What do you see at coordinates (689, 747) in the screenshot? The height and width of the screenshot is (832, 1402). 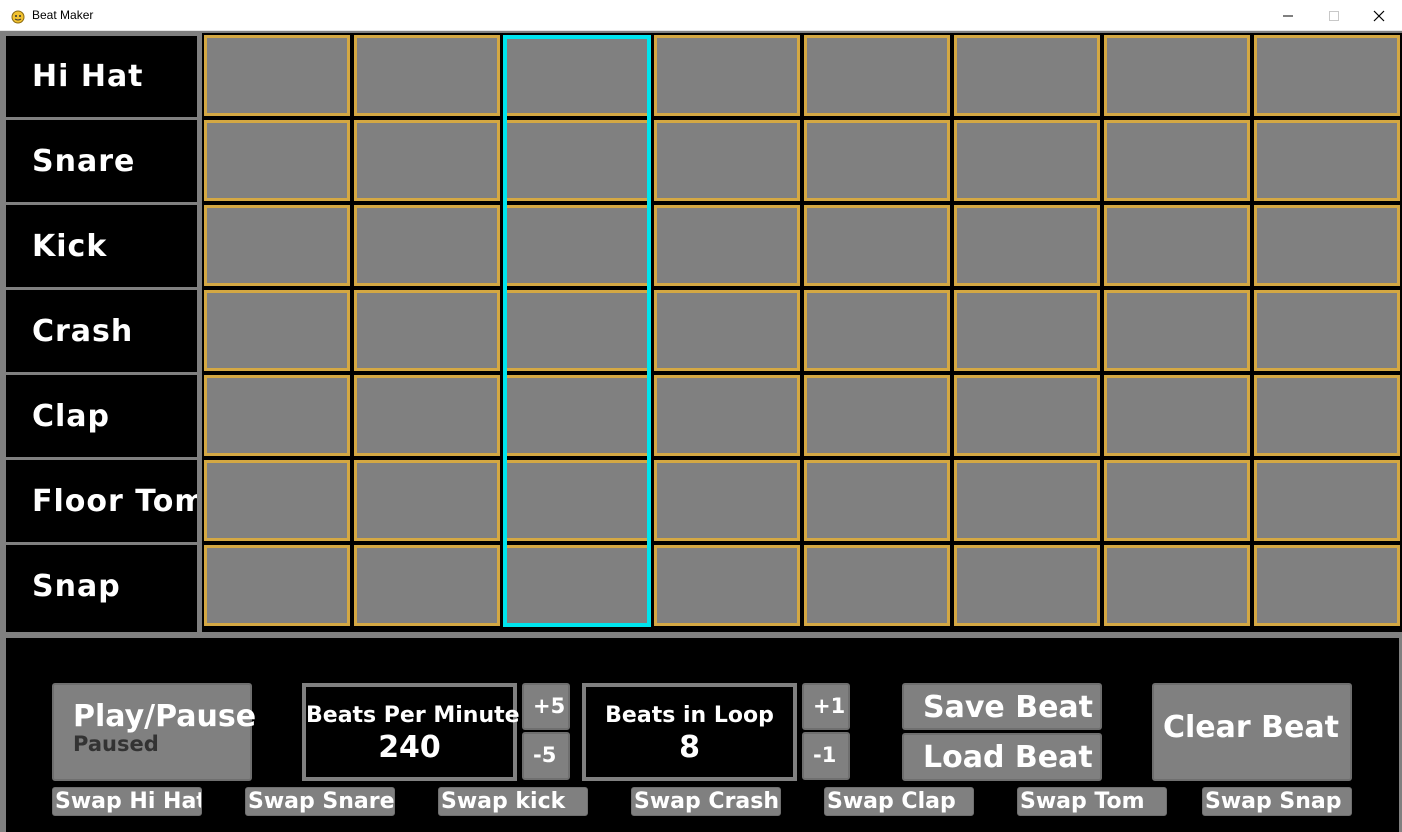 I see `loop-value: 8` at bounding box center [689, 747].